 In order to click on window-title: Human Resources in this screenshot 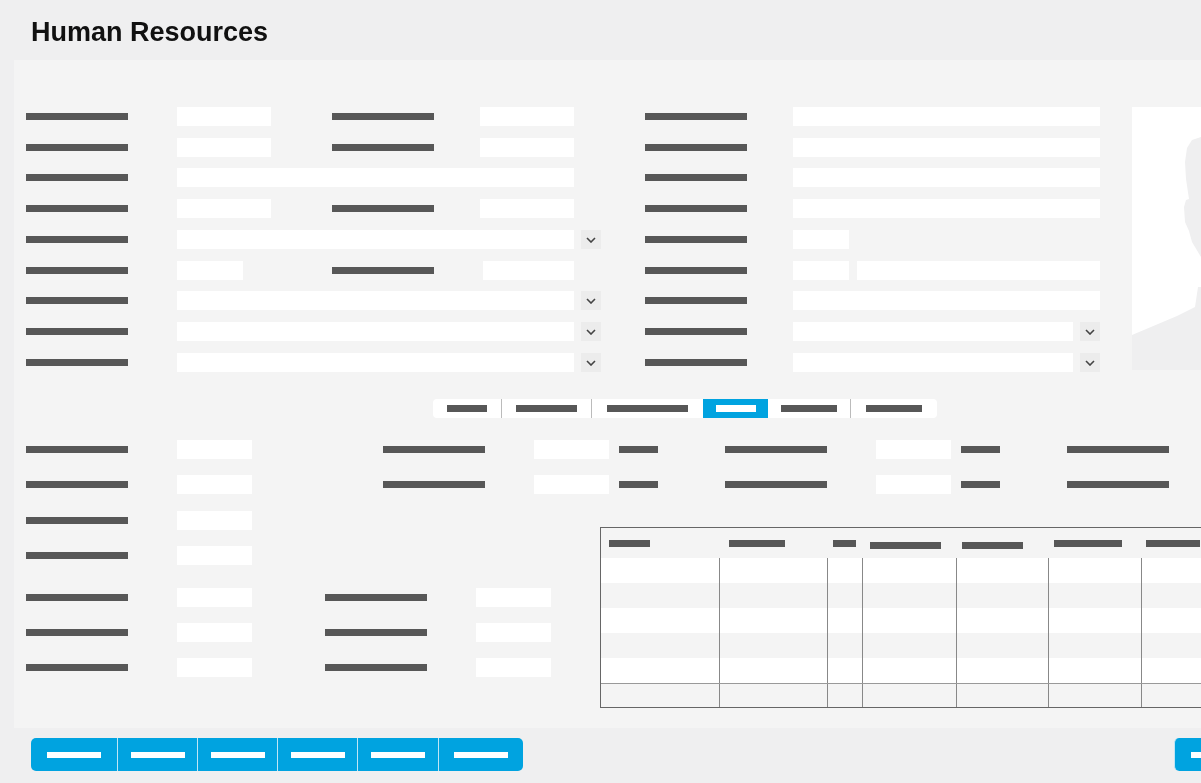, I will do `click(149, 32)`.